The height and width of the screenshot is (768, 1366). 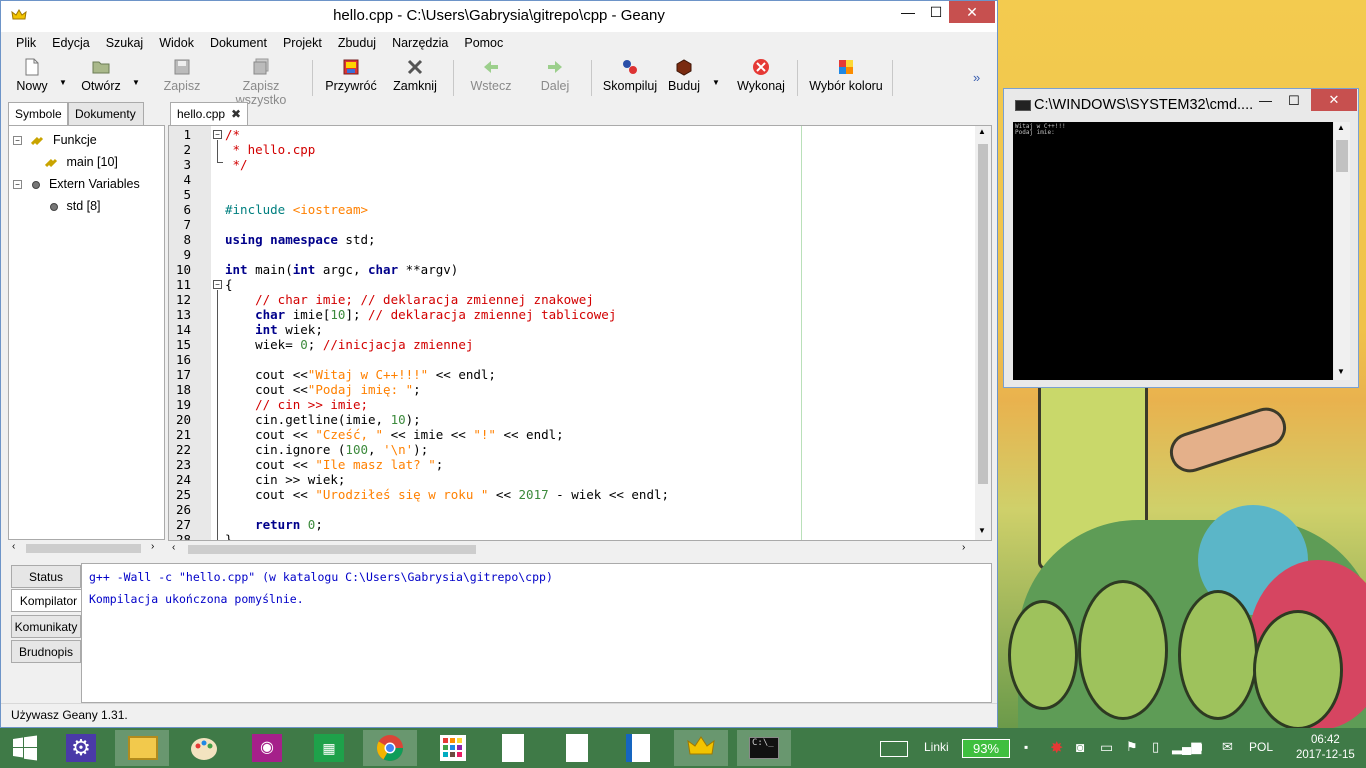 I want to click on color-chooser-button: Wybór koloru, so click(x=846, y=74).